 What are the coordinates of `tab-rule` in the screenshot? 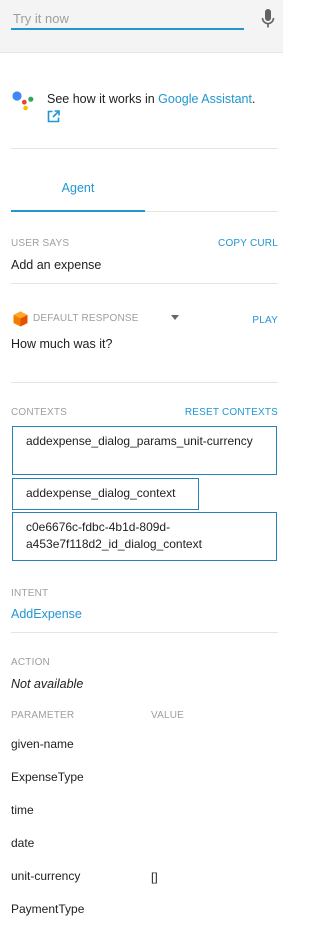 It's located at (211, 211).